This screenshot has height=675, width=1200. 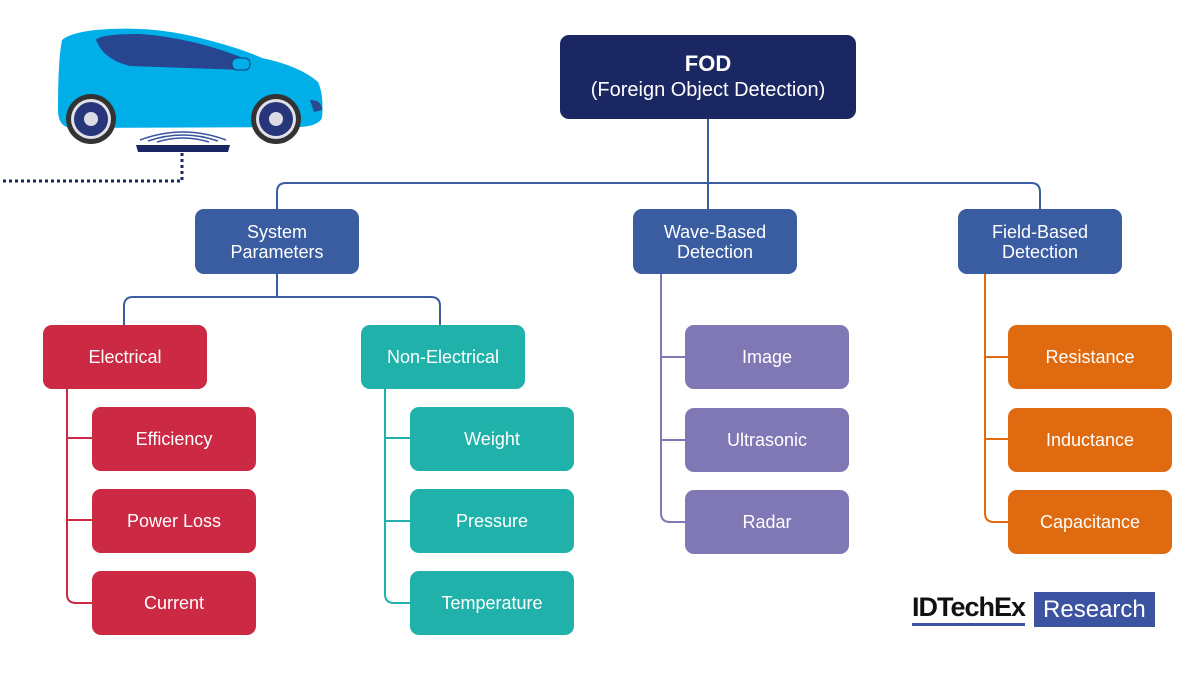 I want to click on leaf-label: Radar, so click(x=767, y=521).